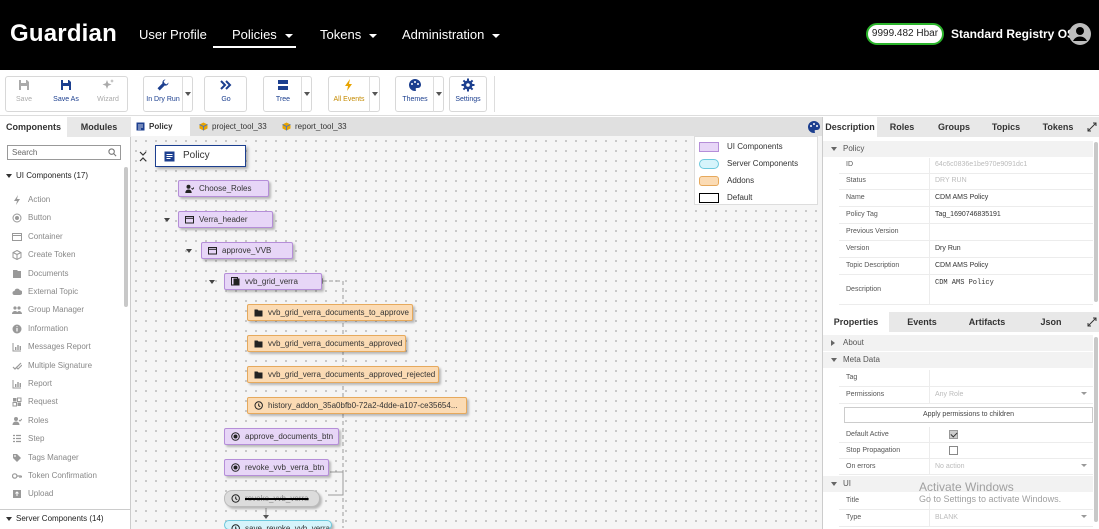 This screenshot has width=1099, height=529. Describe the element at coordinates (281, 436) in the screenshot. I see `node-approve-documents-btn: approve_documents_btn` at that location.